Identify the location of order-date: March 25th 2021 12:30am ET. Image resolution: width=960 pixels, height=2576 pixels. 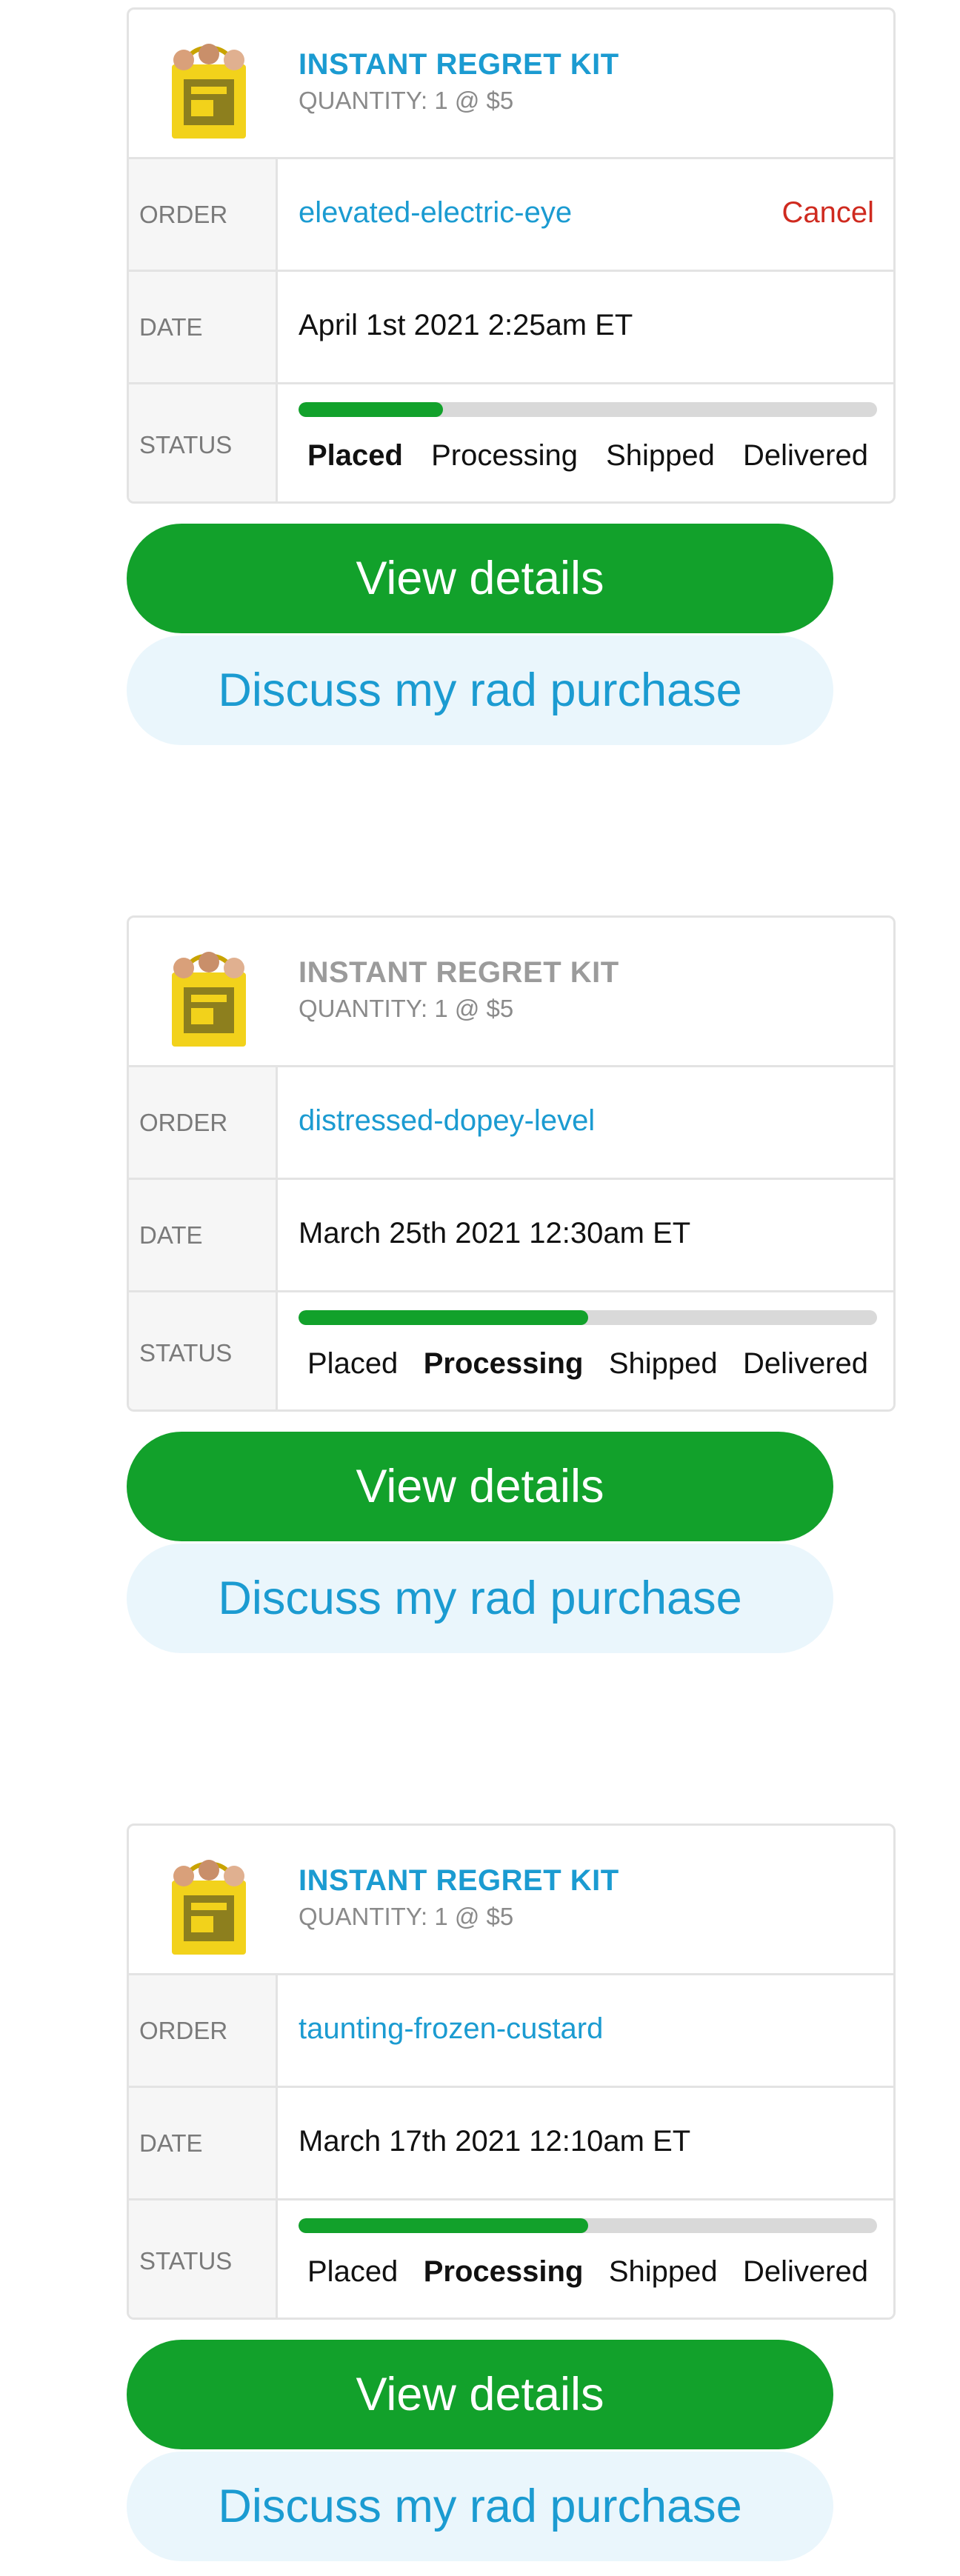
(495, 1233).